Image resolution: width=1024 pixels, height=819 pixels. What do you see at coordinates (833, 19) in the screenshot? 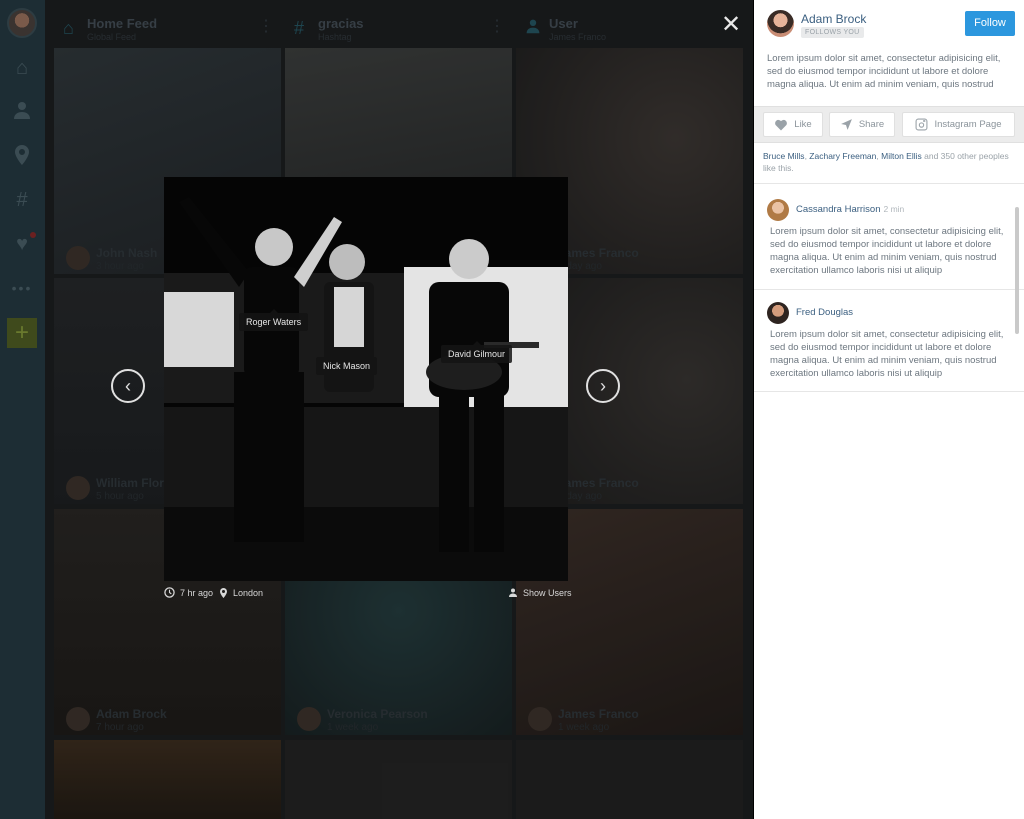
I see `author-name: Adam Brock` at bounding box center [833, 19].